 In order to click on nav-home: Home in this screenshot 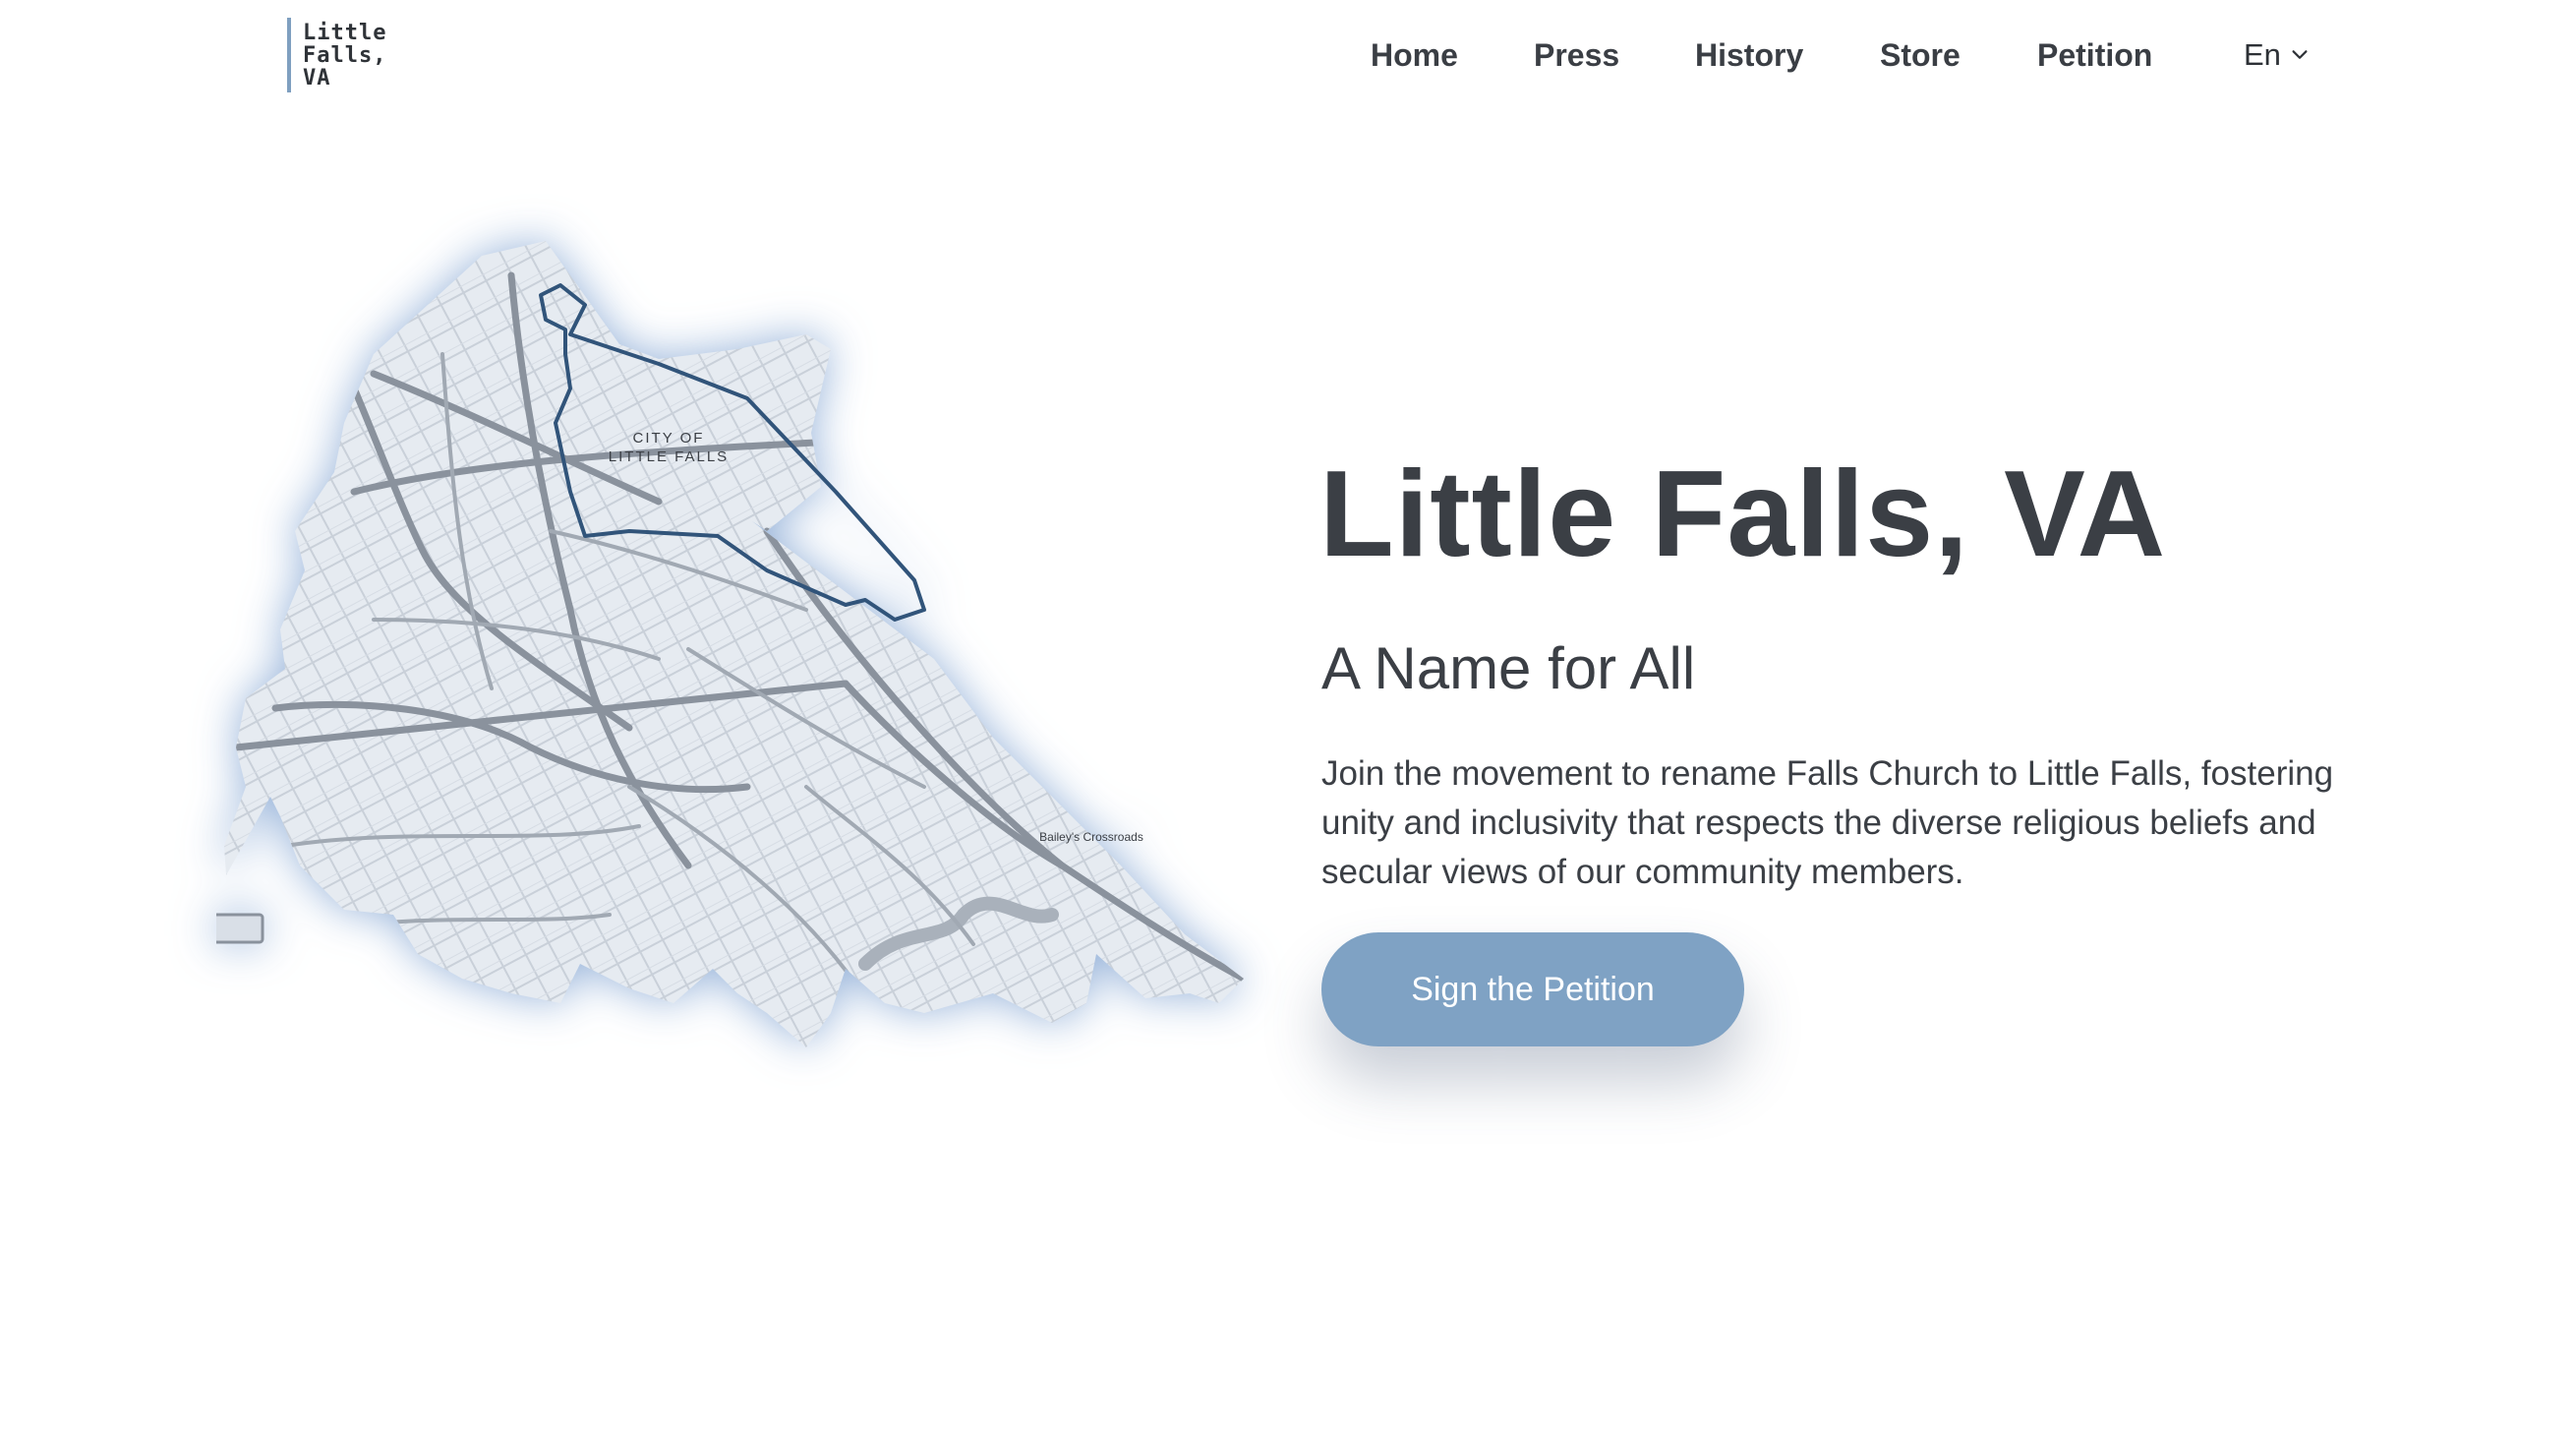, I will do `click(1414, 55)`.